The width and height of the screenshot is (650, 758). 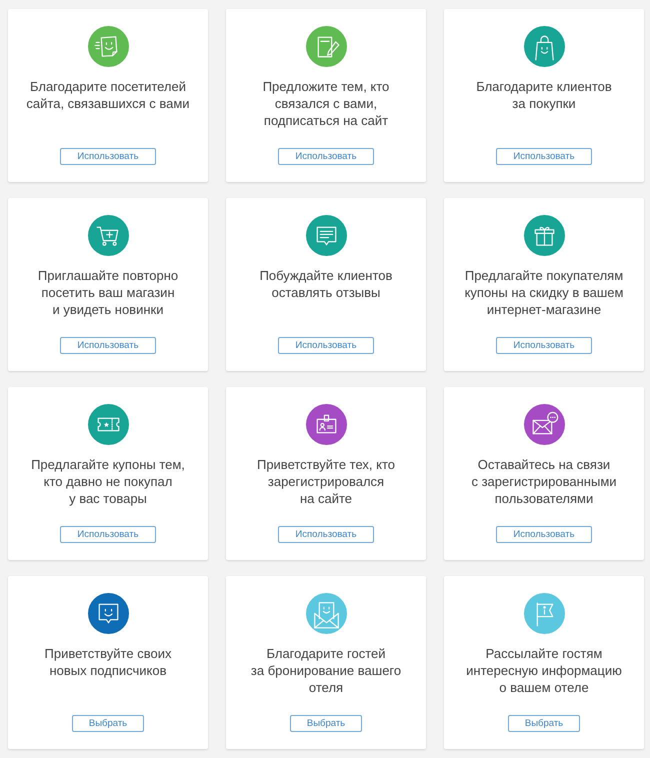 What do you see at coordinates (544, 292) in the screenshot?
I see `card-description: Предлагайте покупателям купоны на скидку в вашем интернет-магазине` at bounding box center [544, 292].